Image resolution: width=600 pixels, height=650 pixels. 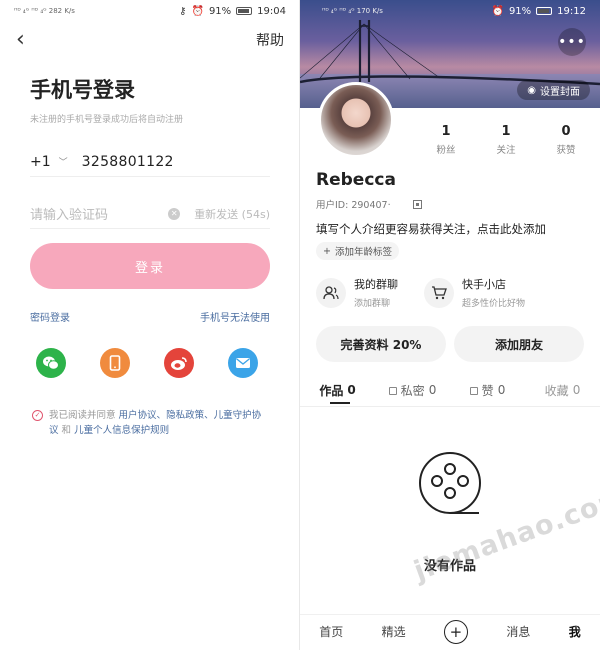 I want to click on group-chat-entry: 我的群聊 添加群聊, so click(x=357, y=292).